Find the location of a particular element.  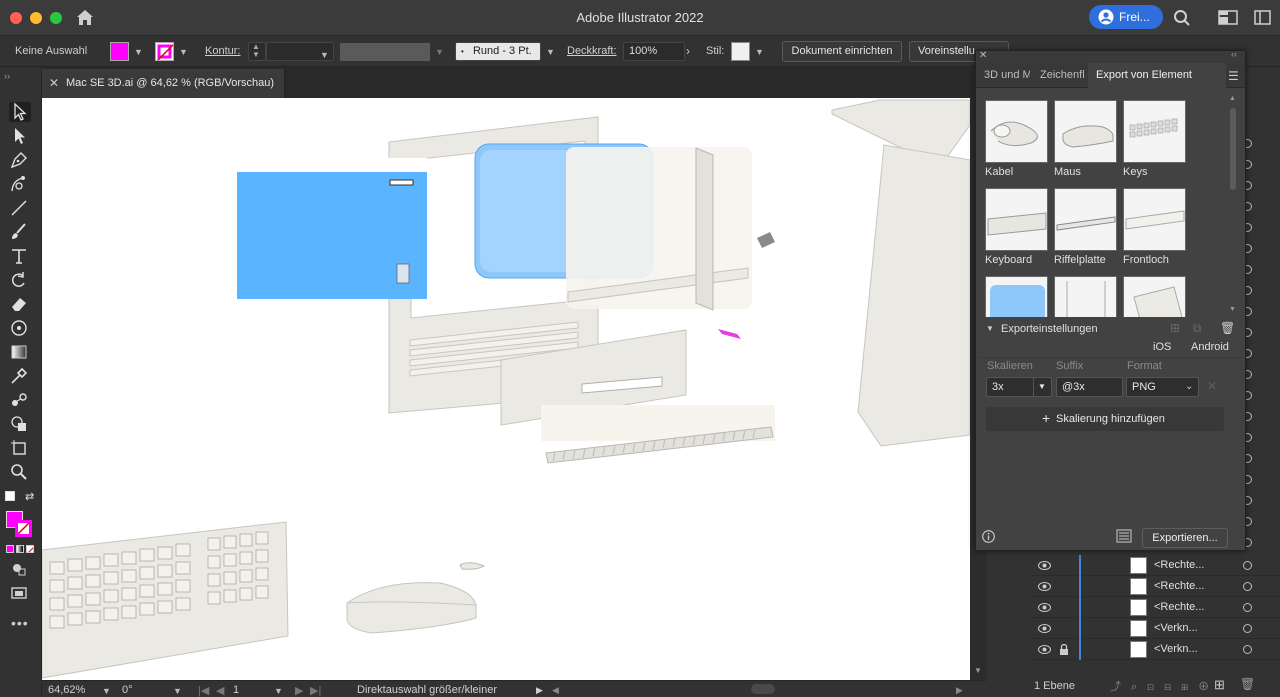

direct-selection-tool-icon is located at coordinates (20, 136).